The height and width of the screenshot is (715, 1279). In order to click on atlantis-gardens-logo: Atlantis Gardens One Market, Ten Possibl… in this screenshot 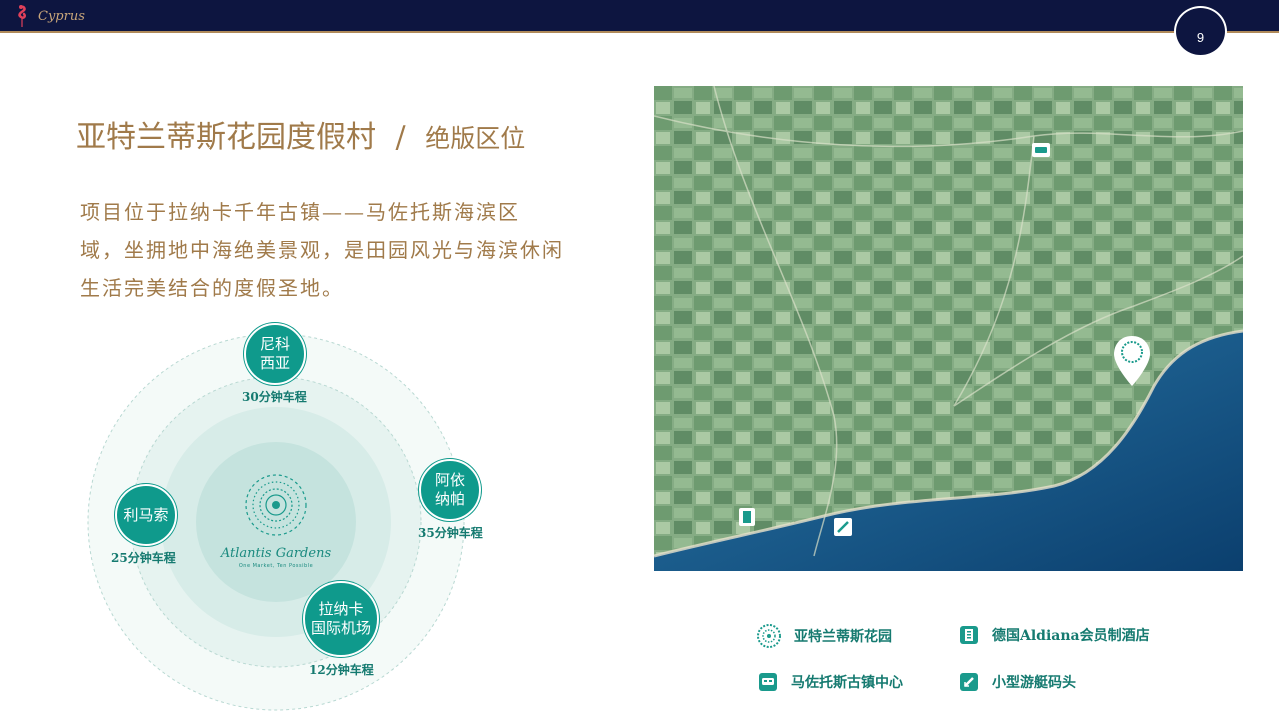, I will do `click(276, 525)`.